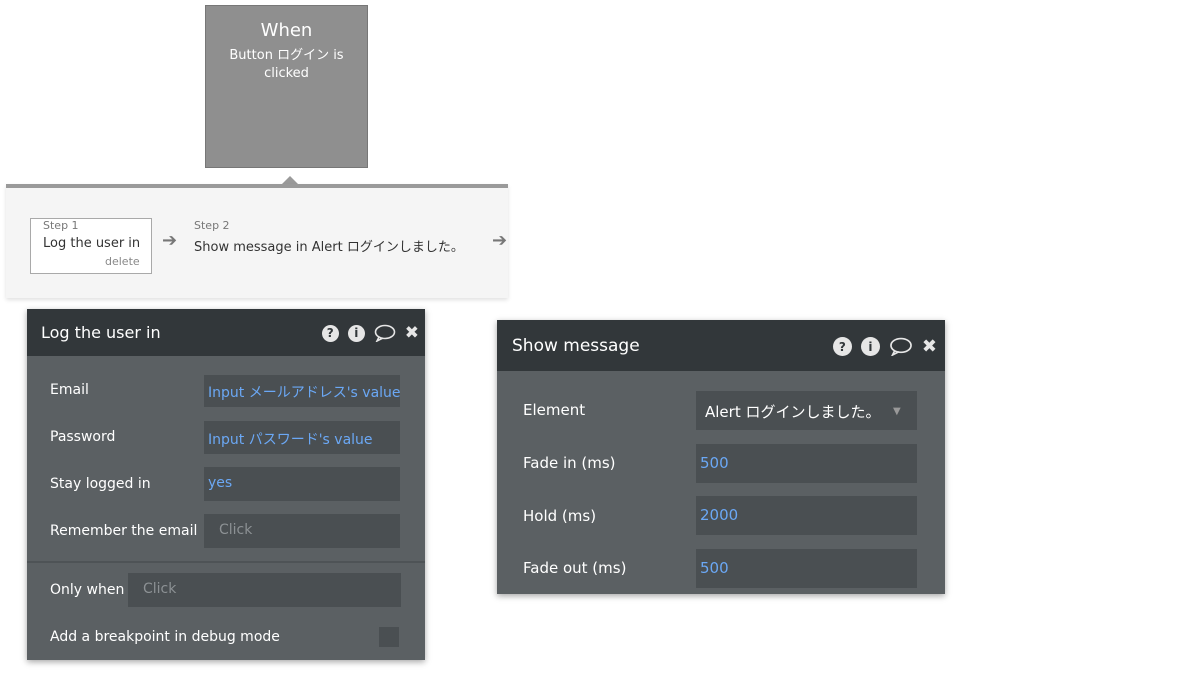 This screenshot has height=675, width=1200. I want to click on only-when-field: Click, so click(264, 590).